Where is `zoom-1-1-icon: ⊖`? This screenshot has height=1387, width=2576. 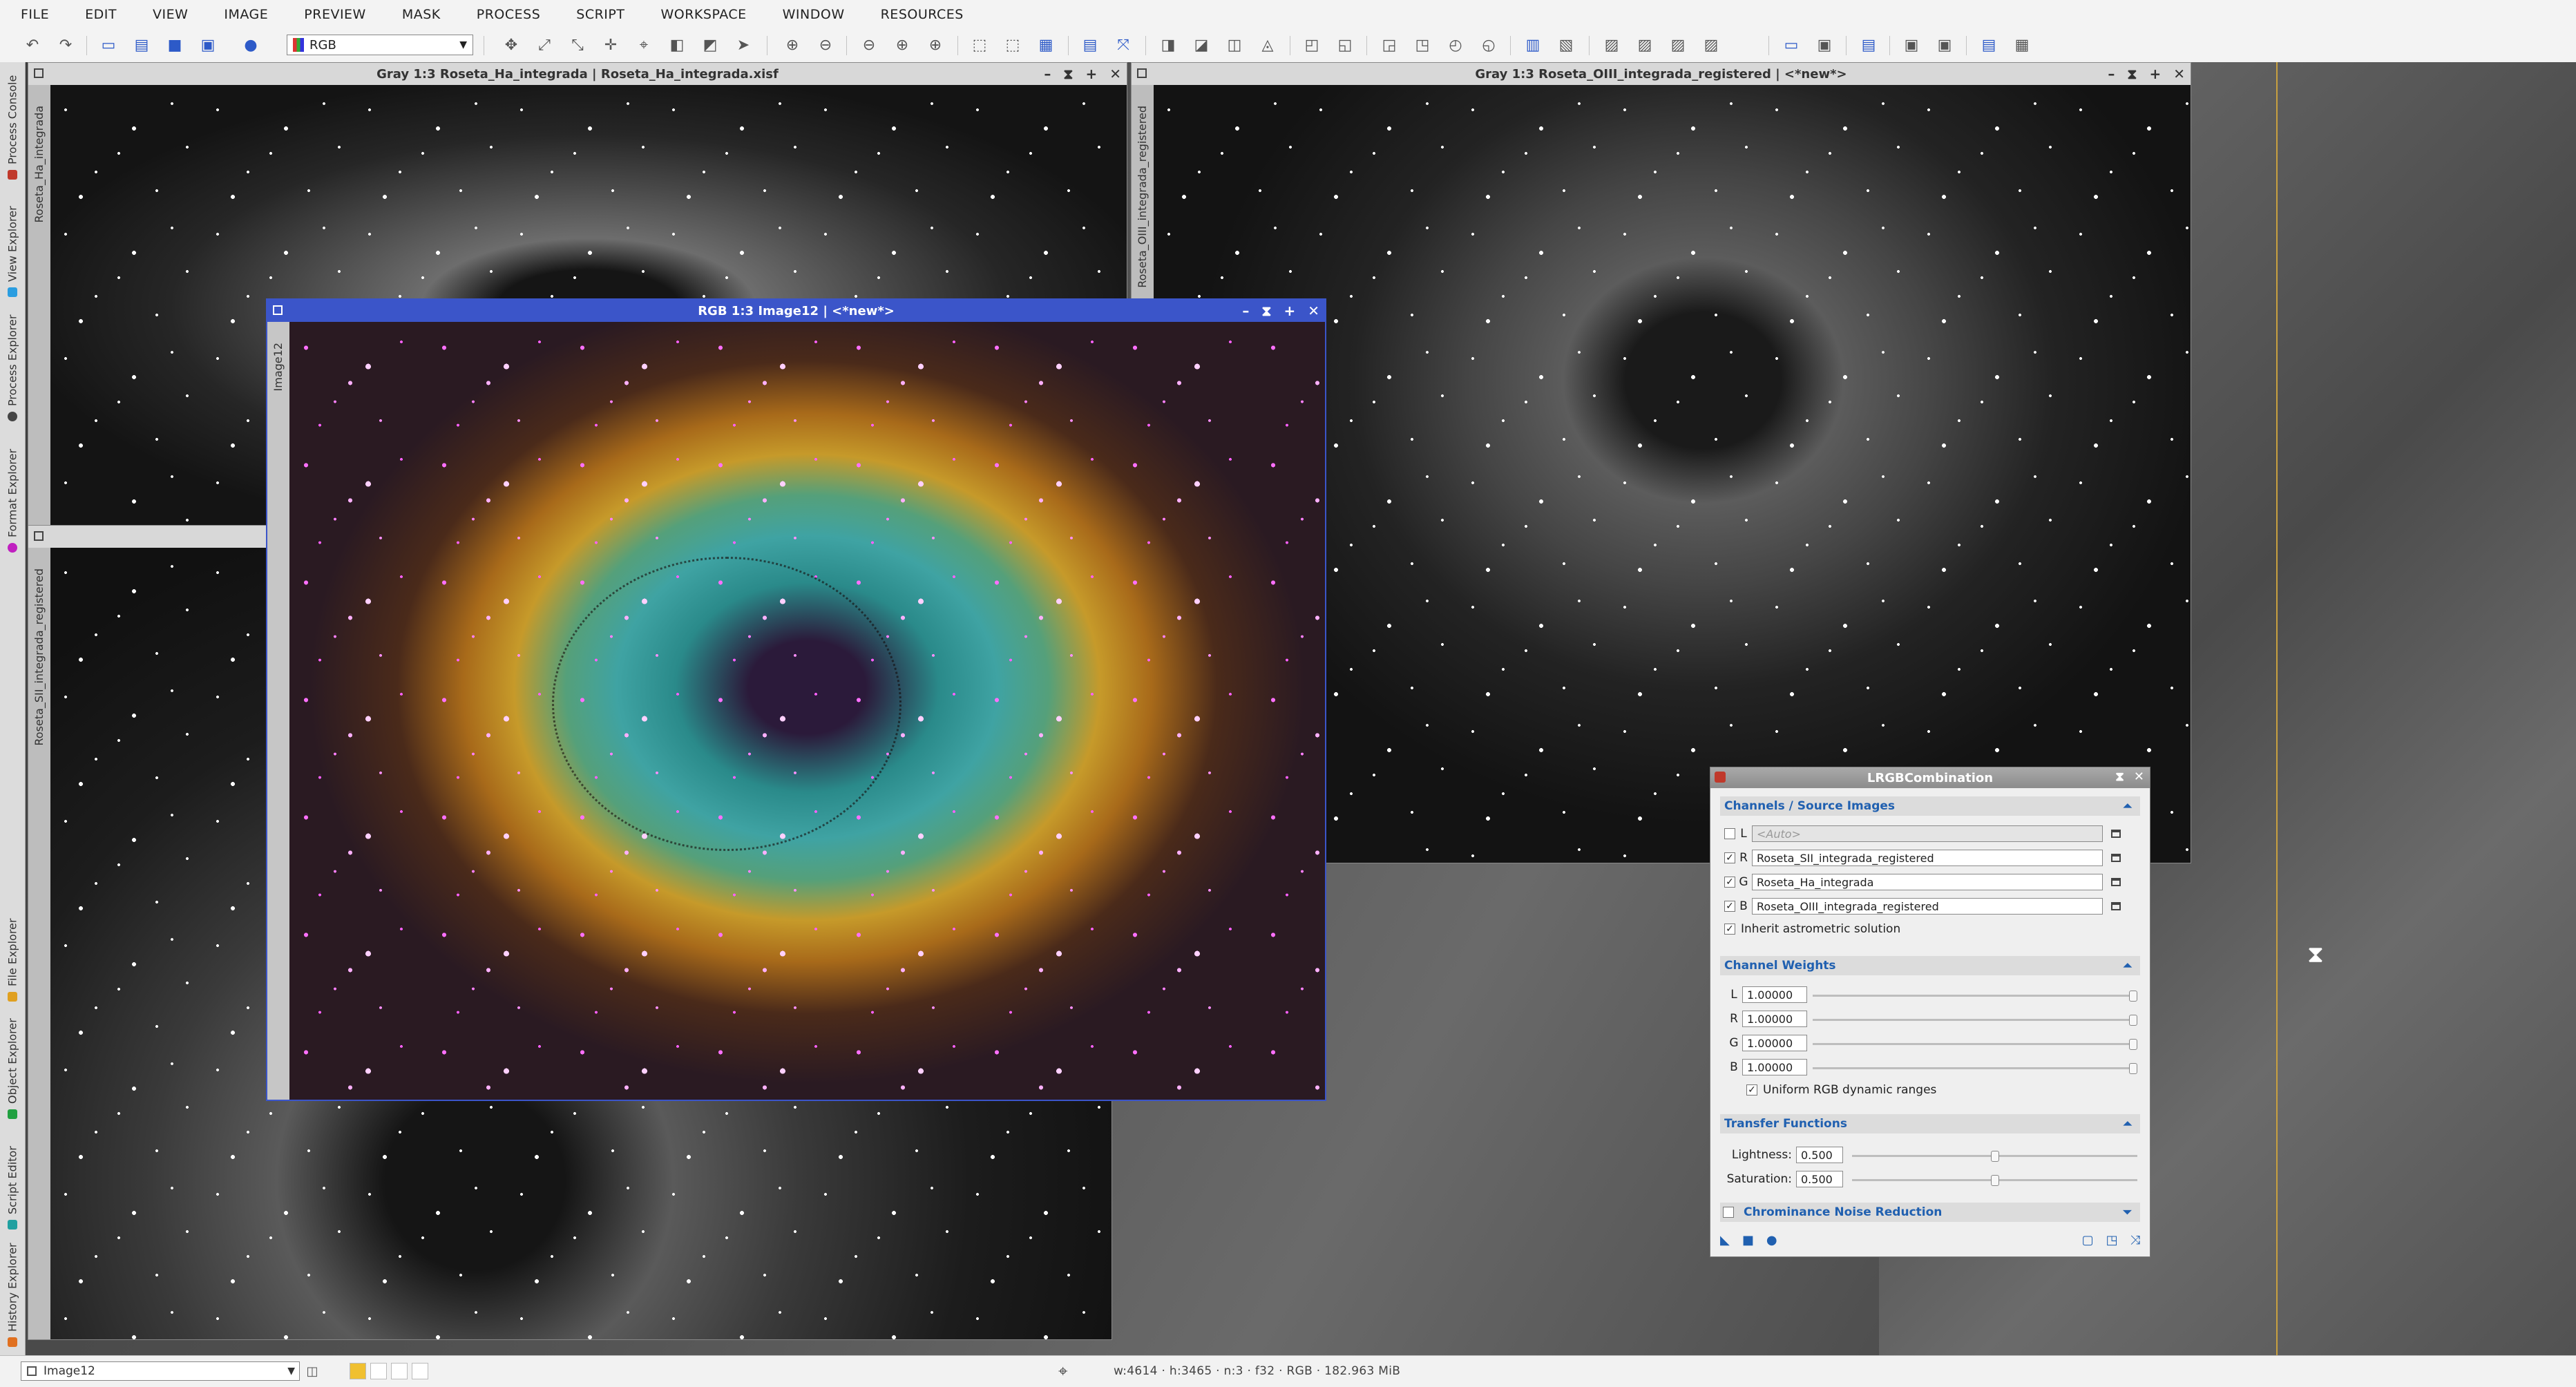 zoom-1-1-icon: ⊖ is located at coordinates (869, 45).